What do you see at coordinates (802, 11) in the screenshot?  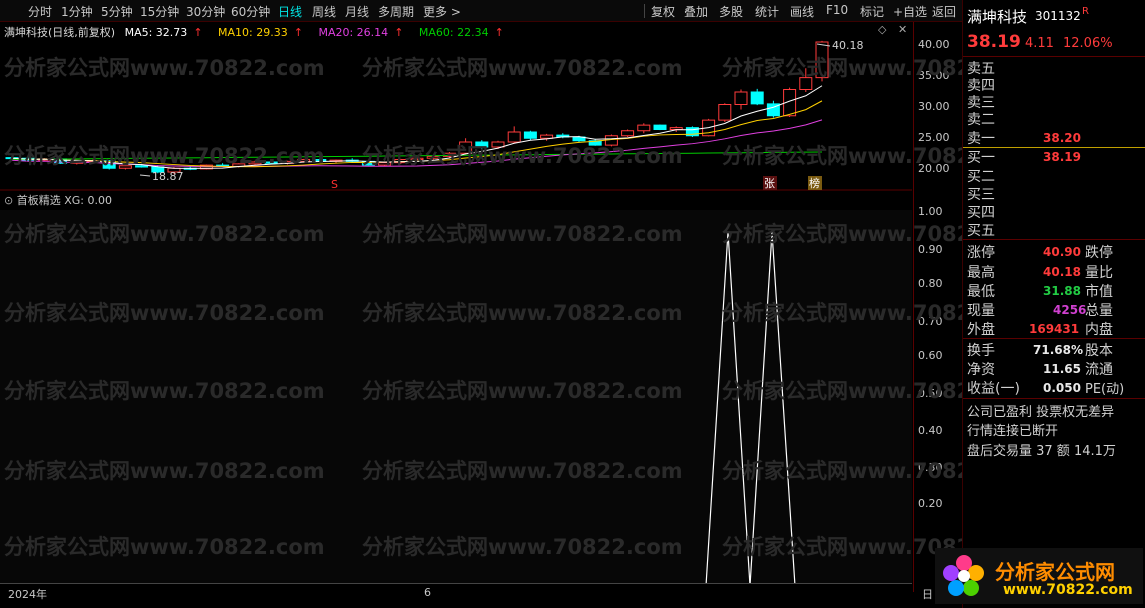 I see `draw-line-button: 画线` at bounding box center [802, 11].